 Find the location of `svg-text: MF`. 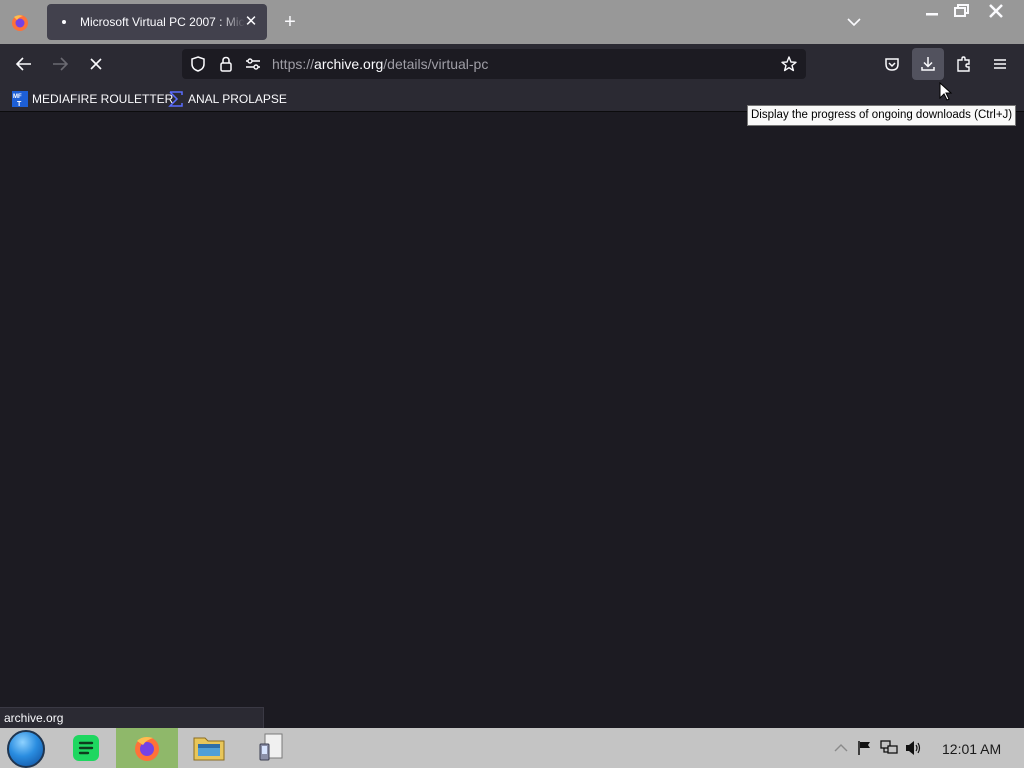

svg-text: MF is located at coordinates (17, 97).